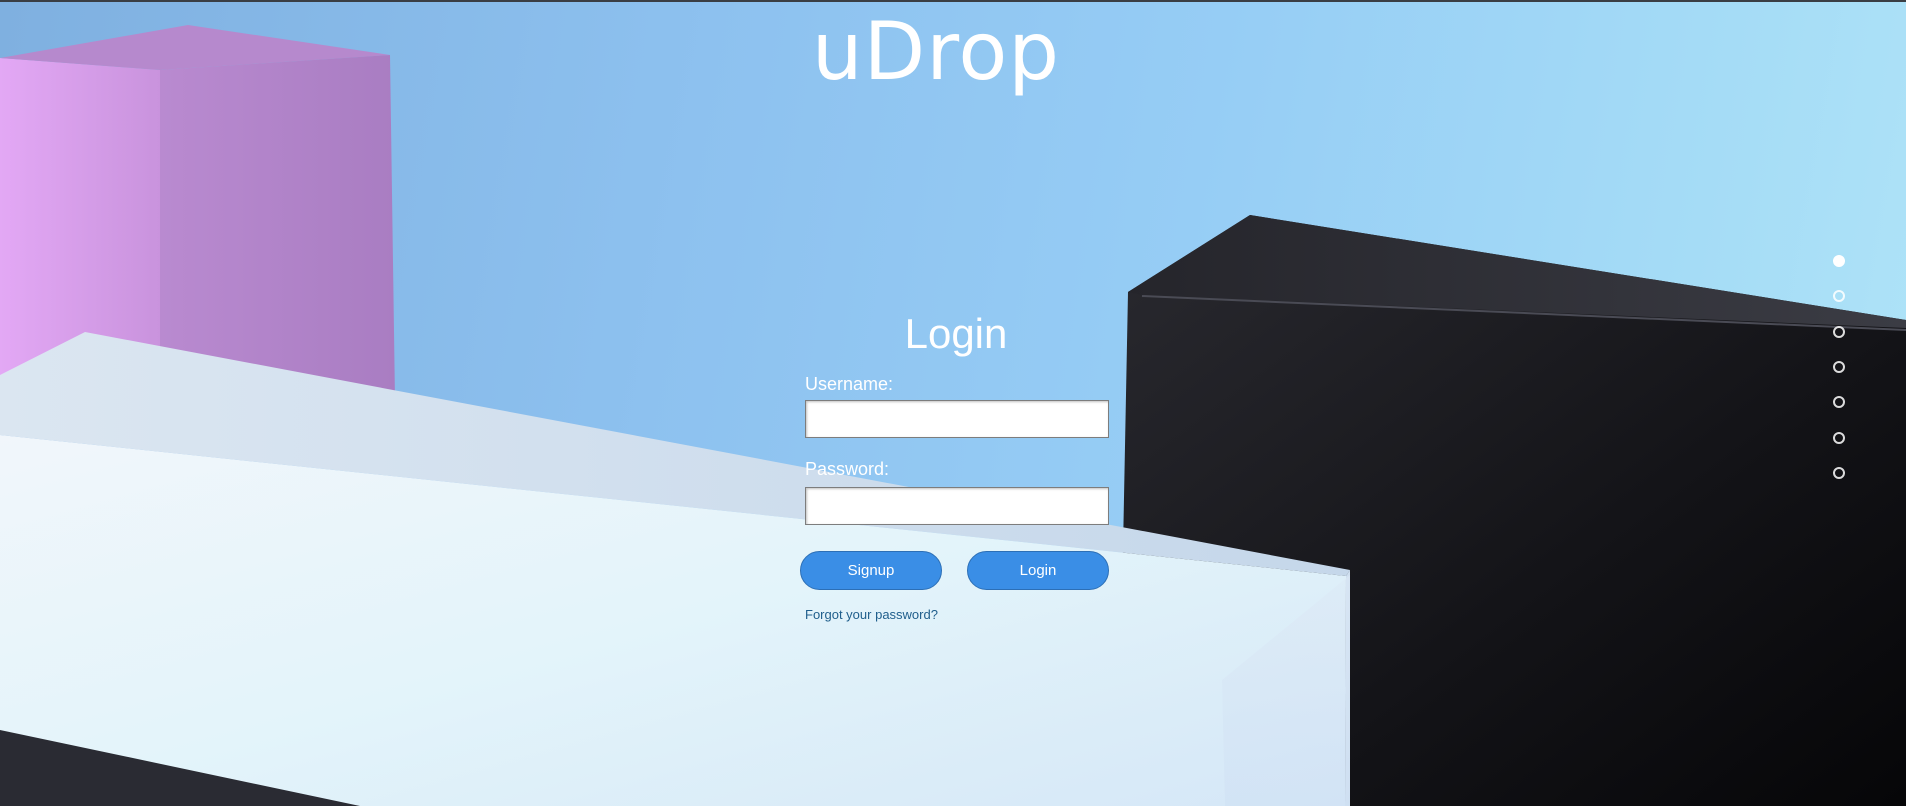  Describe the element at coordinates (1038, 570) in the screenshot. I see `login-button: Login` at that location.